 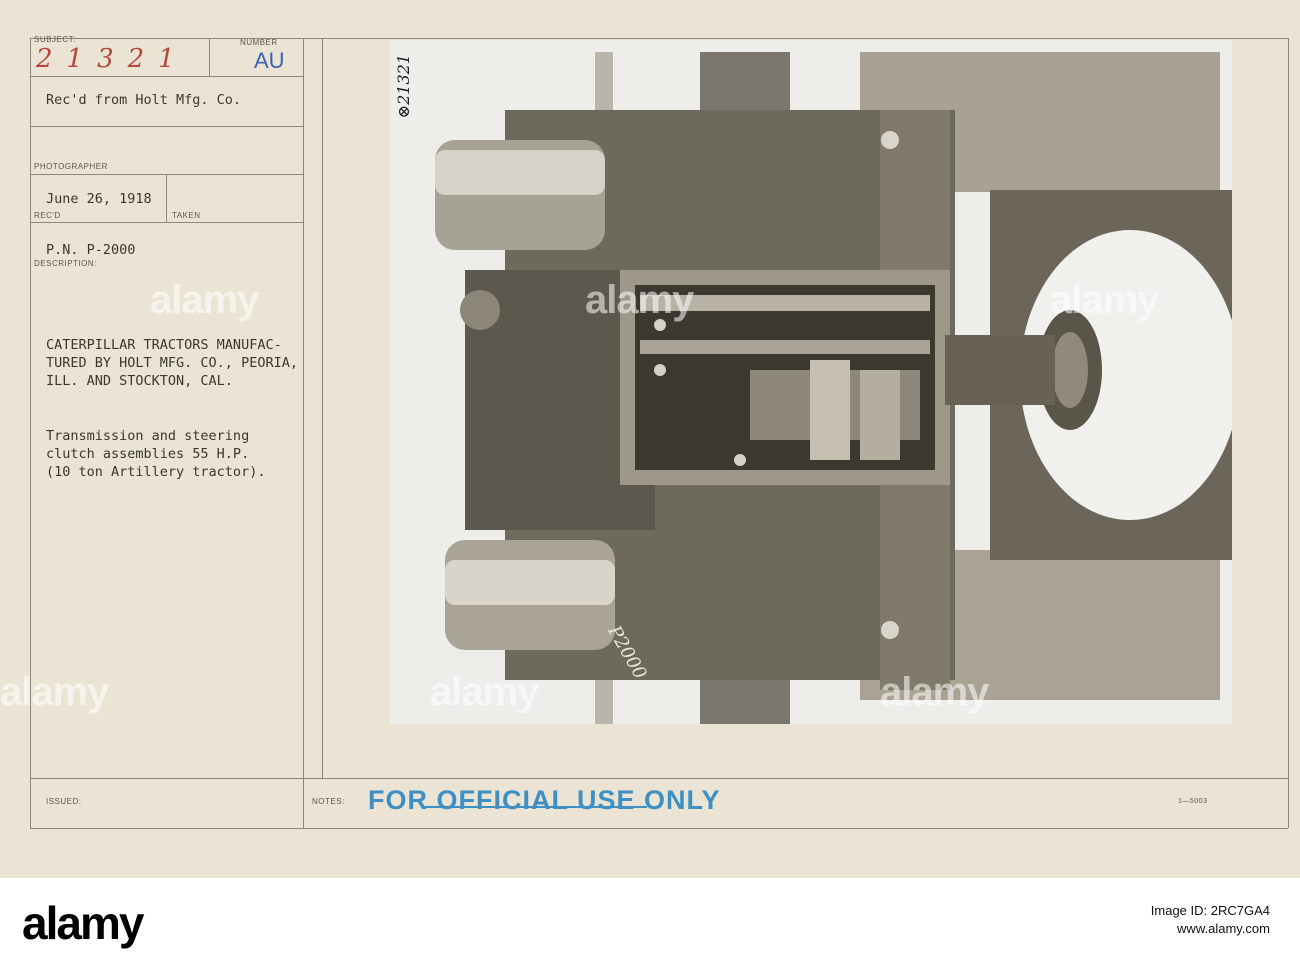 What do you see at coordinates (259, 42) in the screenshot?
I see `number-label: NUMBER` at bounding box center [259, 42].